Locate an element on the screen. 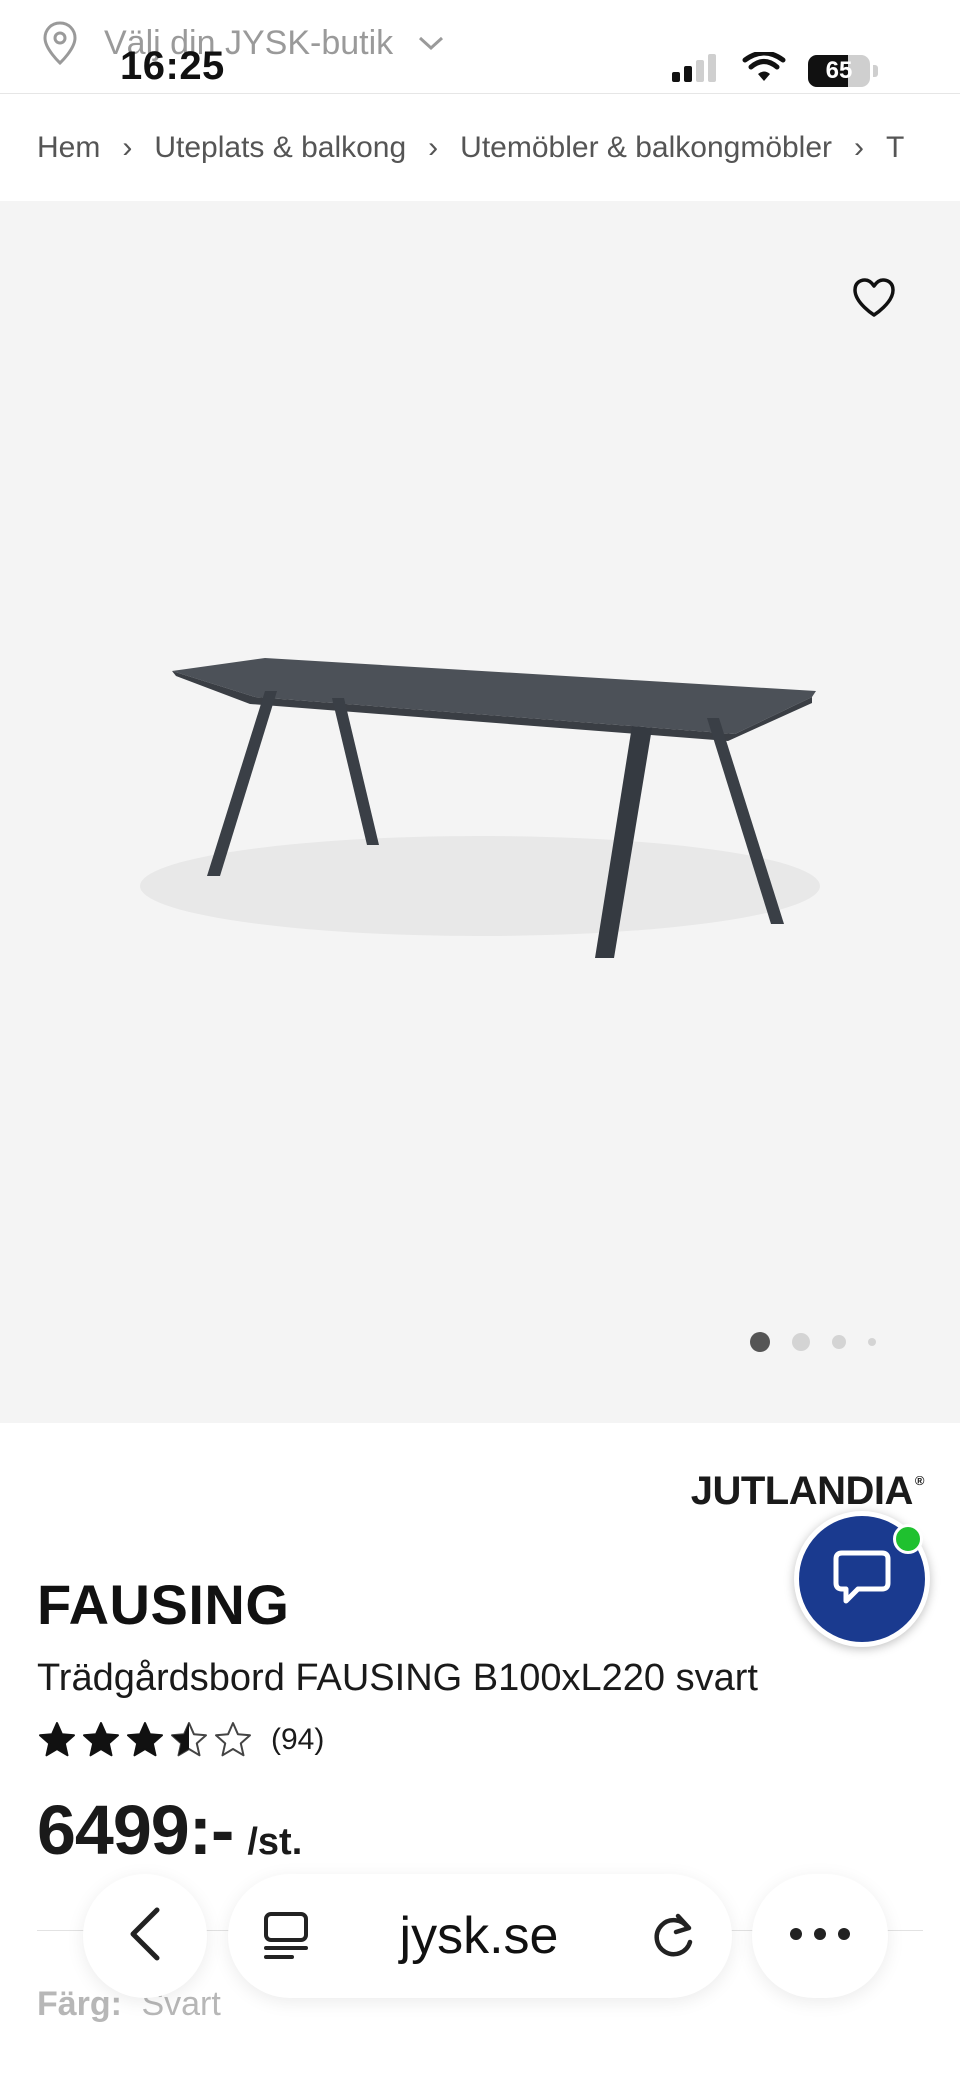 This screenshot has height=2081, width=960. product-price: 6499:- /st. is located at coordinates (169, 1830).